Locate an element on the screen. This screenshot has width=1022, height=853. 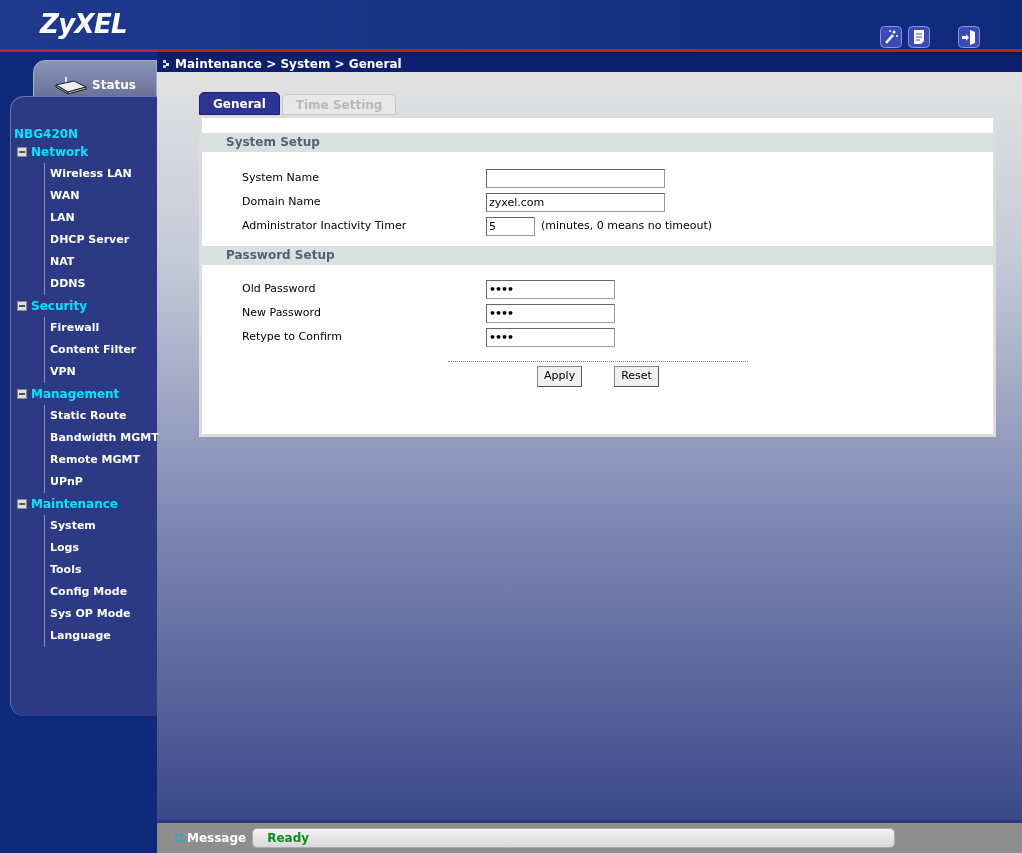
nav-item: WAN is located at coordinates (65, 196).